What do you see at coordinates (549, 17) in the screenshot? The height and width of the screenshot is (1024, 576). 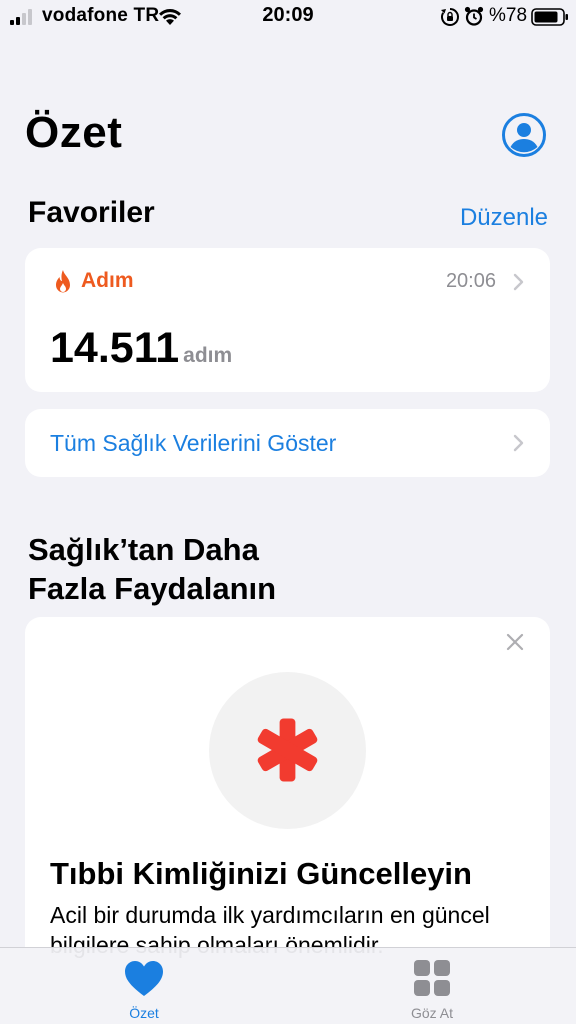 I see `battery-icon` at bounding box center [549, 17].